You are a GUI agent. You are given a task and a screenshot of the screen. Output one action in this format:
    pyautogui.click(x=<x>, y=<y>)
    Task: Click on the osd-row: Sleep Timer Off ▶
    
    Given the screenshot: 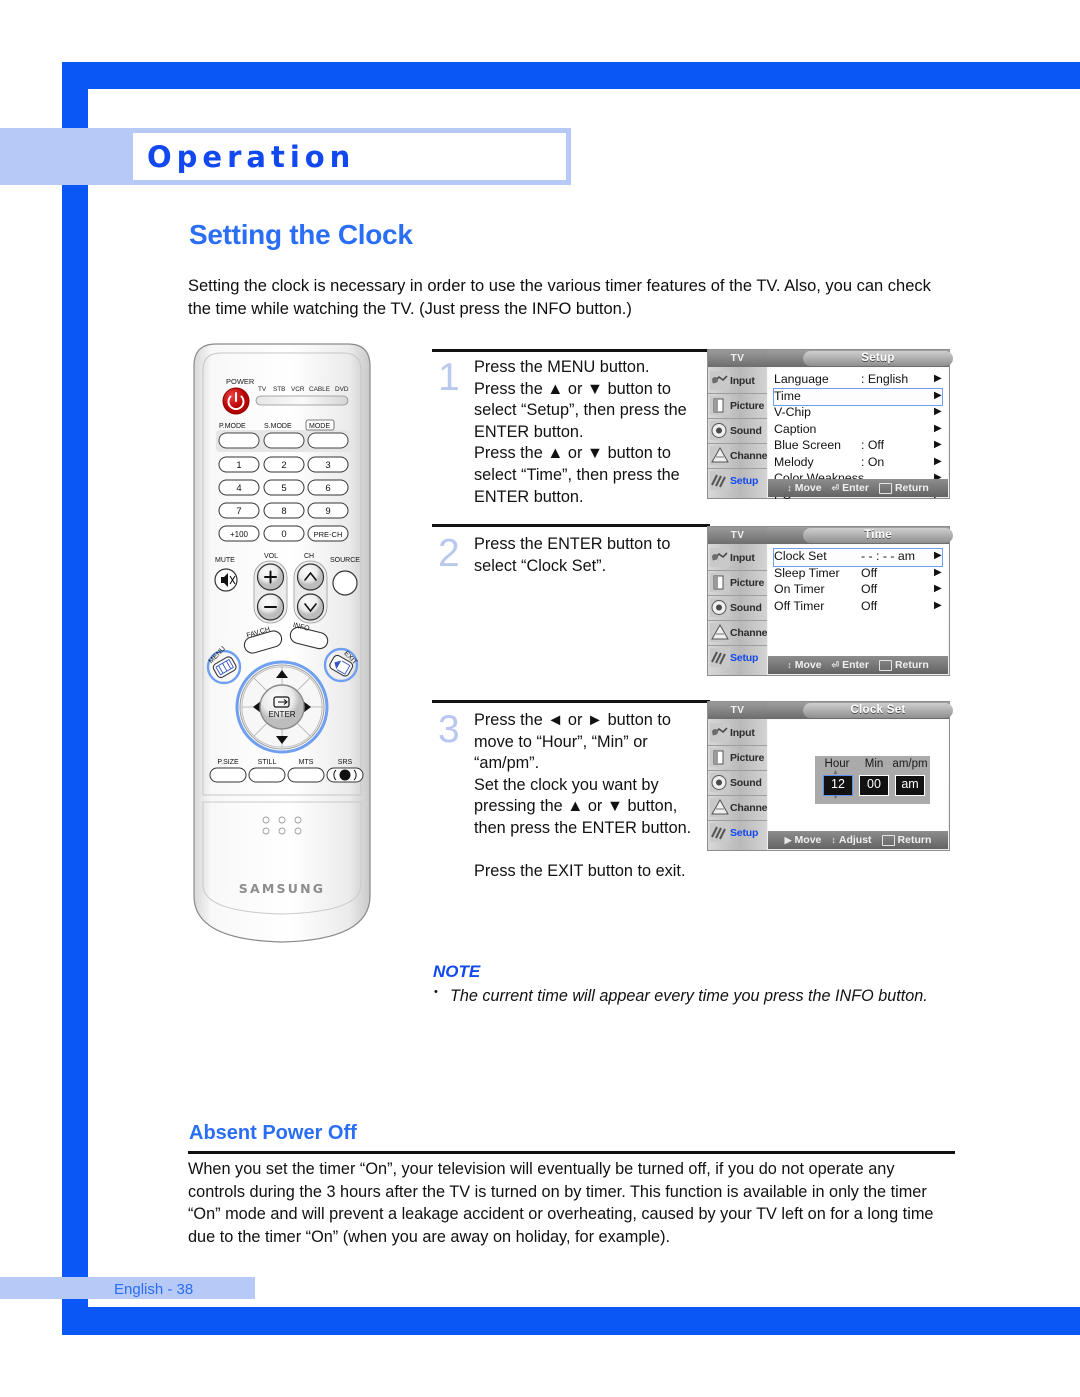 What is the action you would take?
    pyautogui.click(x=858, y=574)
    